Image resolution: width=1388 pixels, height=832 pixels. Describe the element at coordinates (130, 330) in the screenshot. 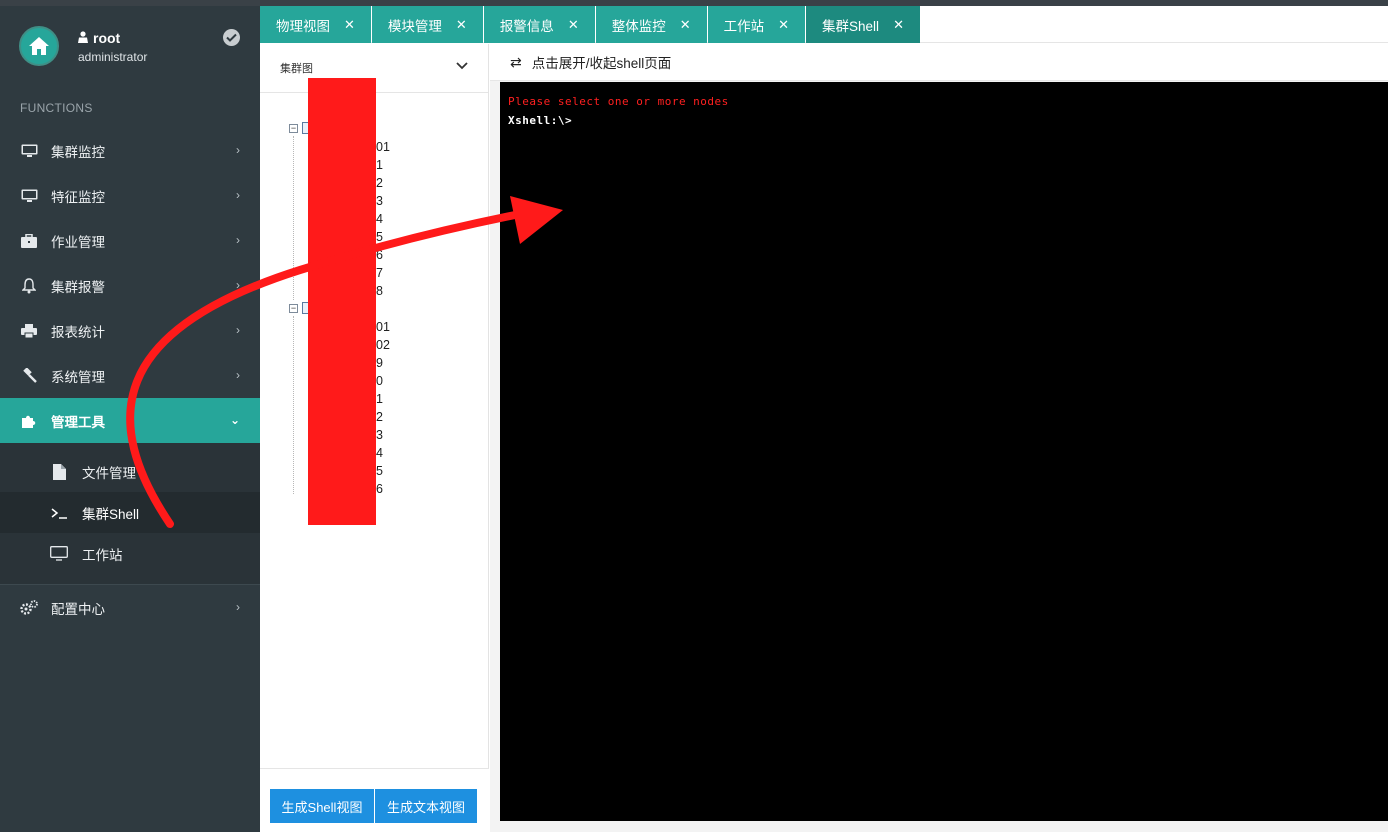

I see `sidebar-item-report-stats: 报表统计 ›` at that location.